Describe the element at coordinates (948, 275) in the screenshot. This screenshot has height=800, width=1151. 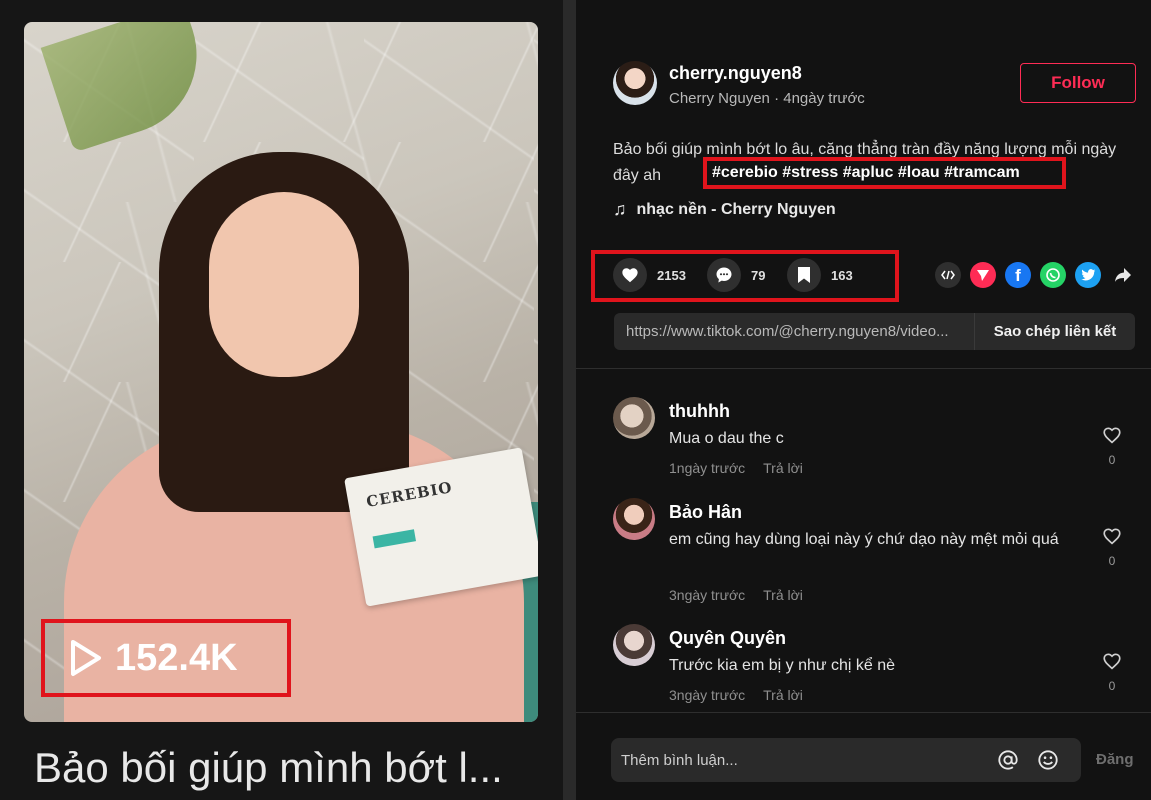
I see `embed-icon` at that location.